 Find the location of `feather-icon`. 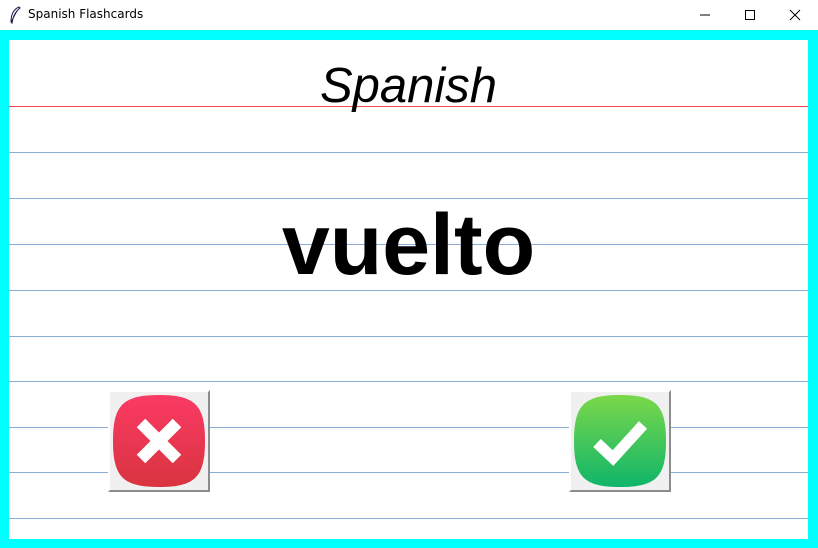

feather-icon is located at coordinates (15, 15).